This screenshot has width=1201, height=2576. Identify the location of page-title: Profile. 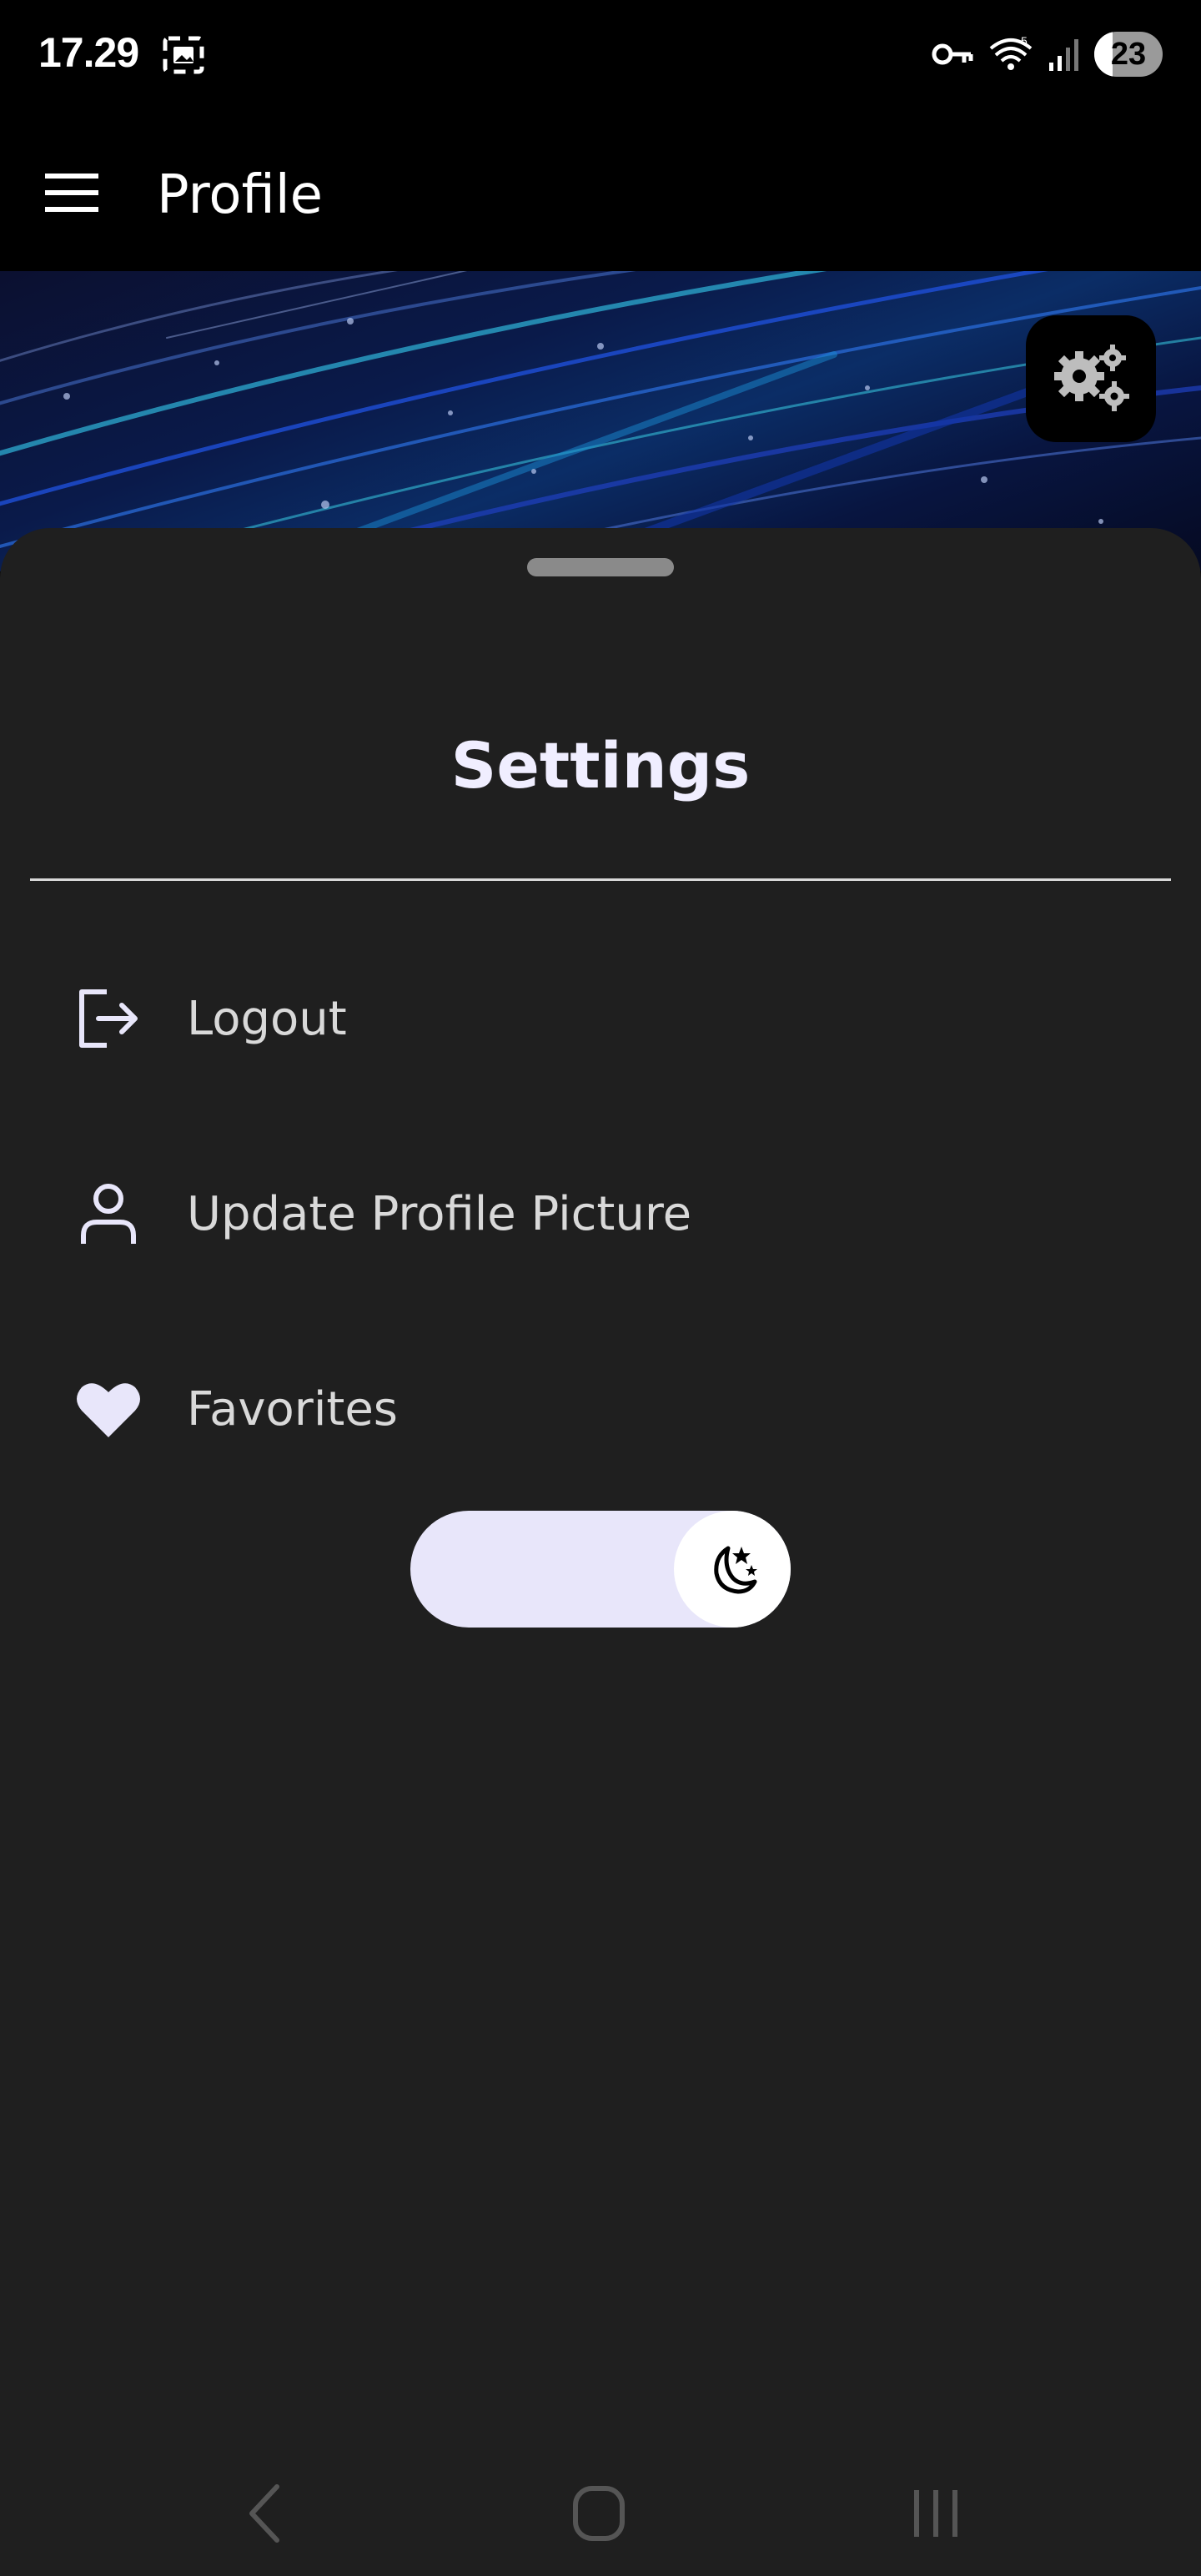
(240, 195).